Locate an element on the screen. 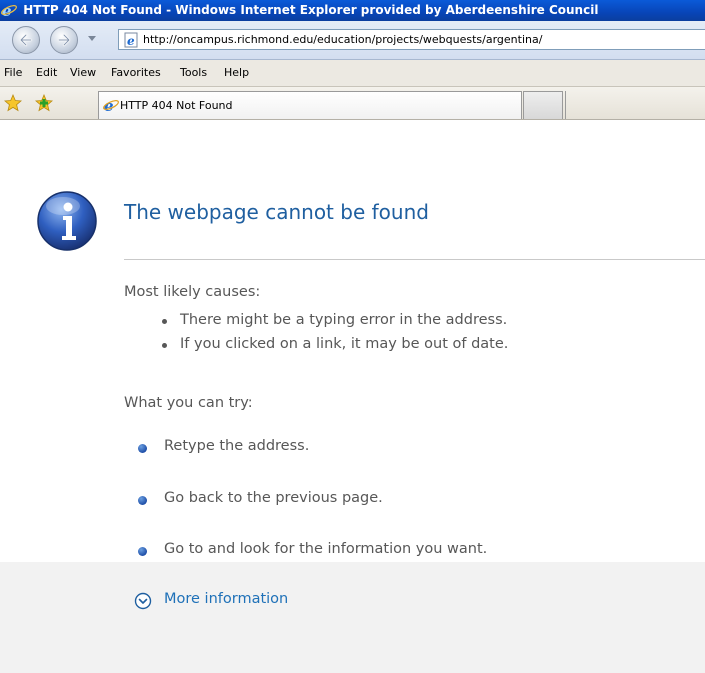 The width and height of the screenshot is (705, 673). menu-help: Help is located at coordinates (236, 73).